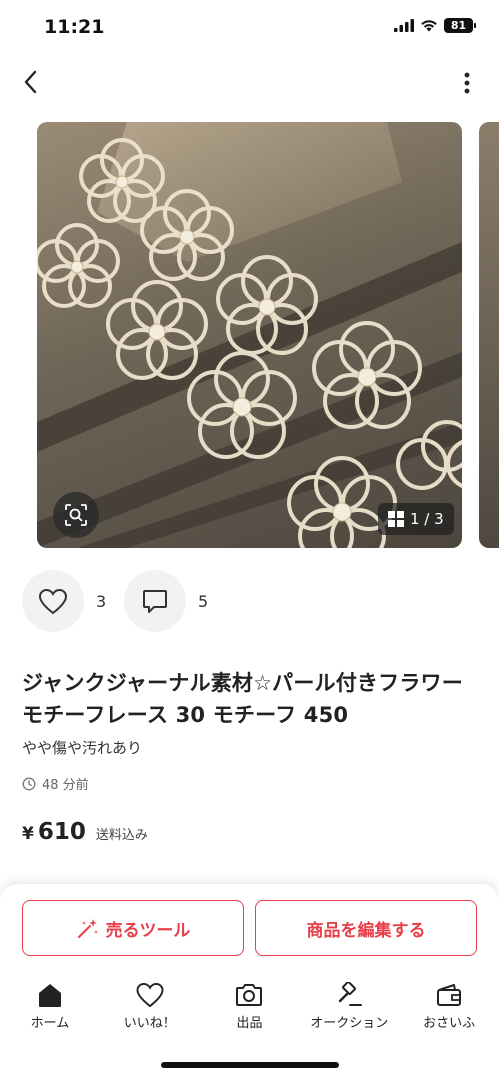 The image size is (499, 1080). I want to click on status-bar: 11:21 81, so click(249, 27).